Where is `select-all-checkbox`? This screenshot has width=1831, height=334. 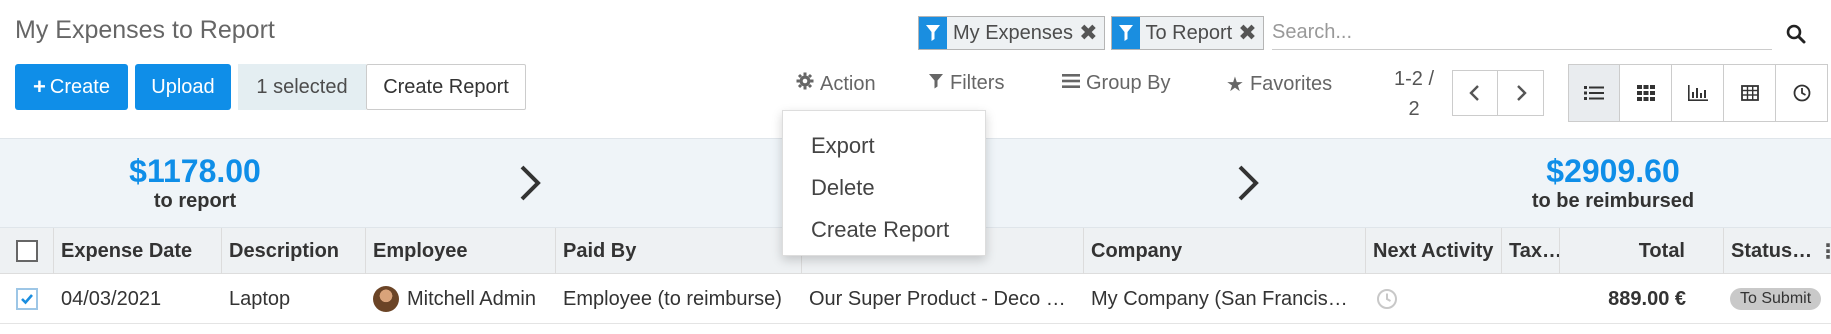
select-all-checkbox is located at coordinates (26, 251).